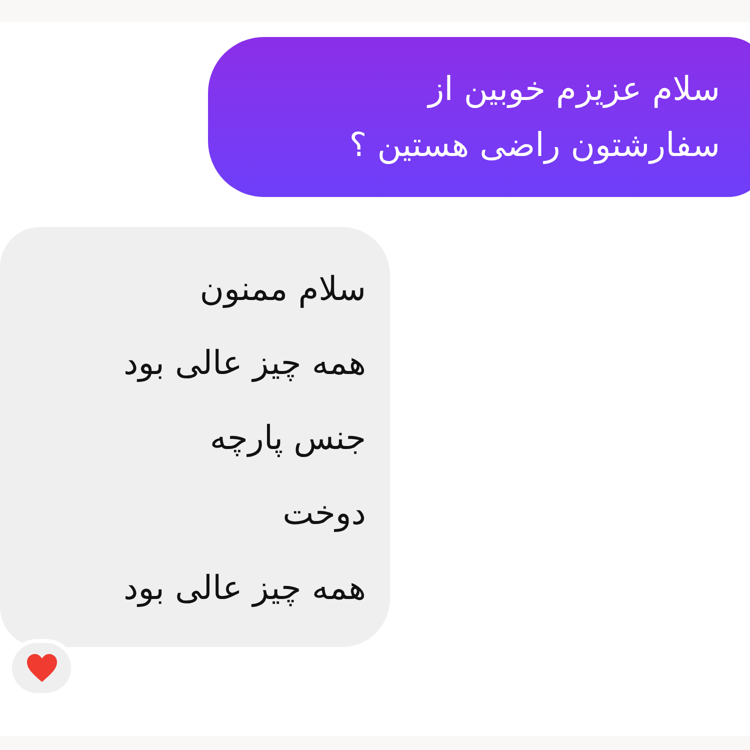  I want to click on message-text: سفارشتون راضی هستین ؟, so click(534, 145).